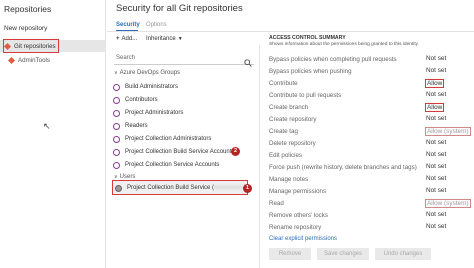 This screenshot has width=474, height=268. I want to click on page-title: Security for all Git repositories, so click(179, 8).